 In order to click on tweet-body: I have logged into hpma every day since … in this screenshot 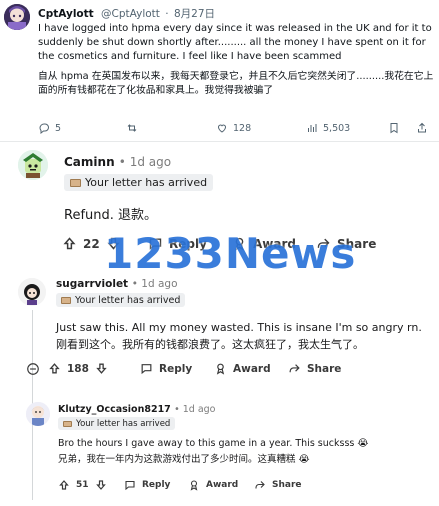, I will do `click(236, 60)`.